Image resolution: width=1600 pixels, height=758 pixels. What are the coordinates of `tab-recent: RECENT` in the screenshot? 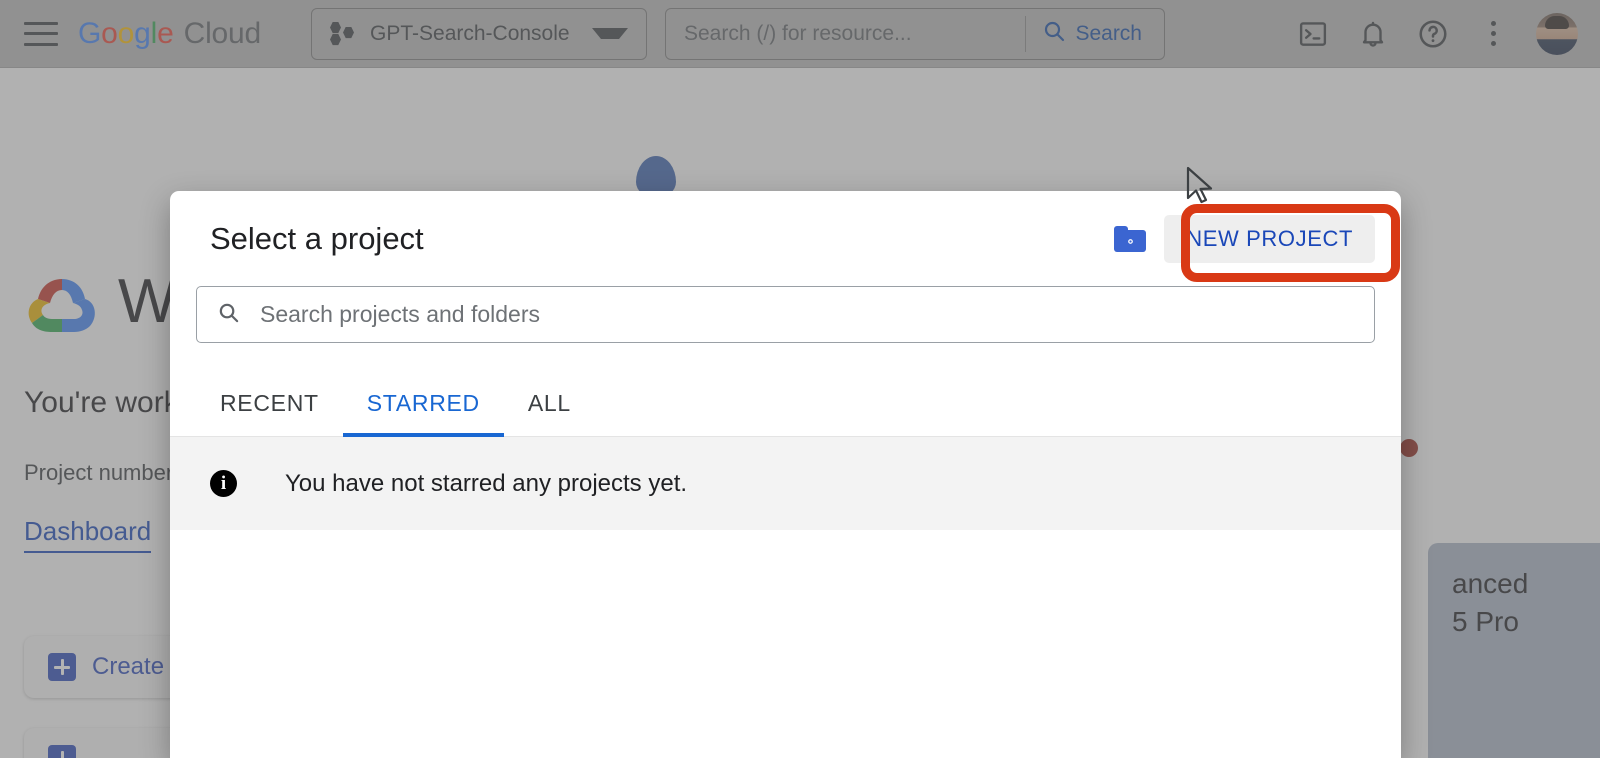 It's located at (269, 413).